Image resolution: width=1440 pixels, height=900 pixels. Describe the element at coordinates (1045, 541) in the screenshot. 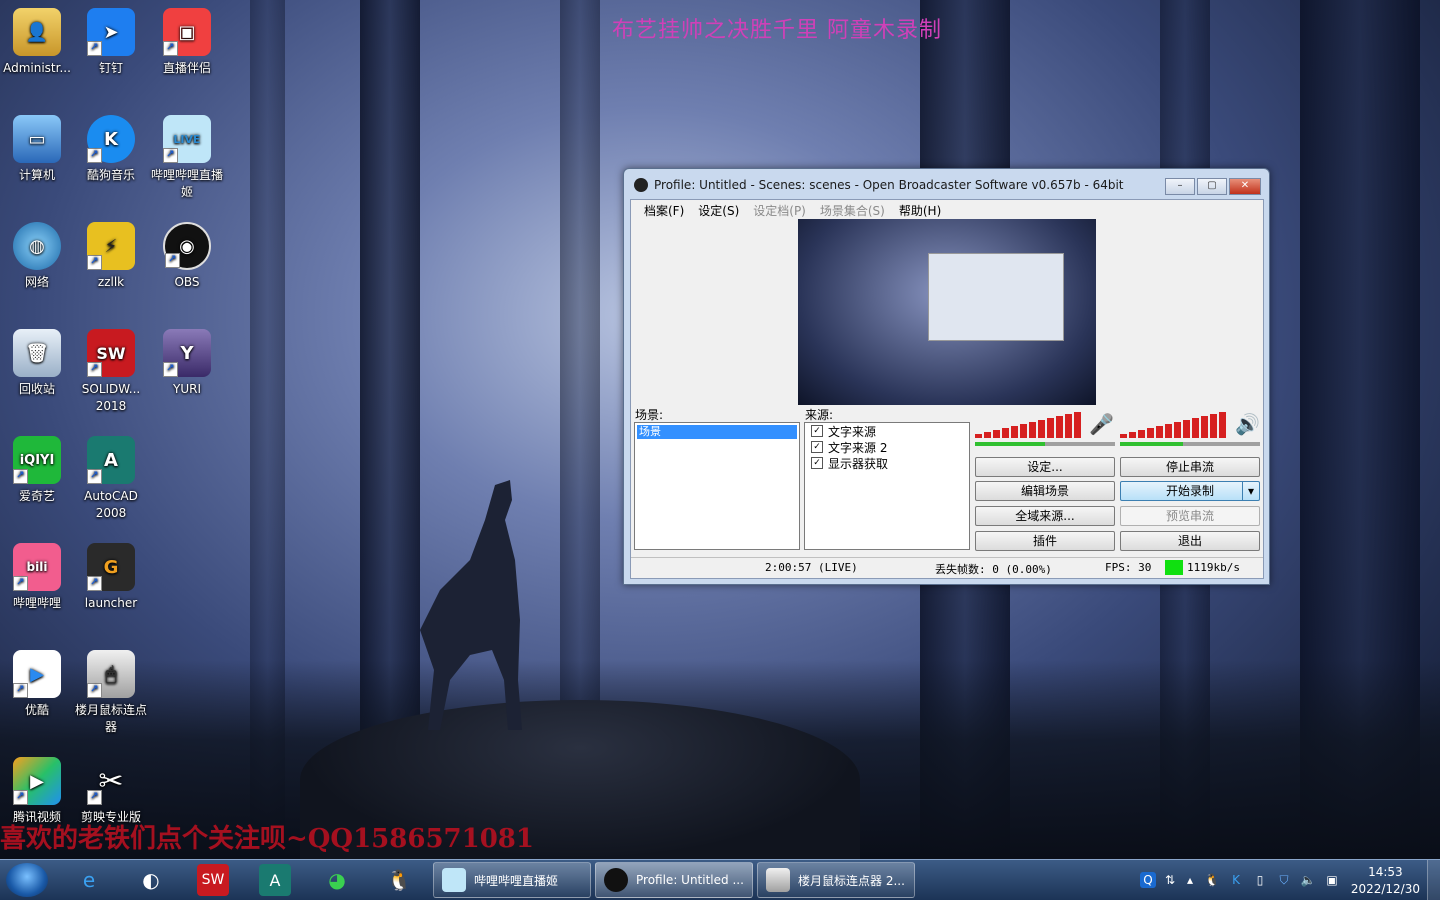

I see `plugins-button: 插件` at that location.